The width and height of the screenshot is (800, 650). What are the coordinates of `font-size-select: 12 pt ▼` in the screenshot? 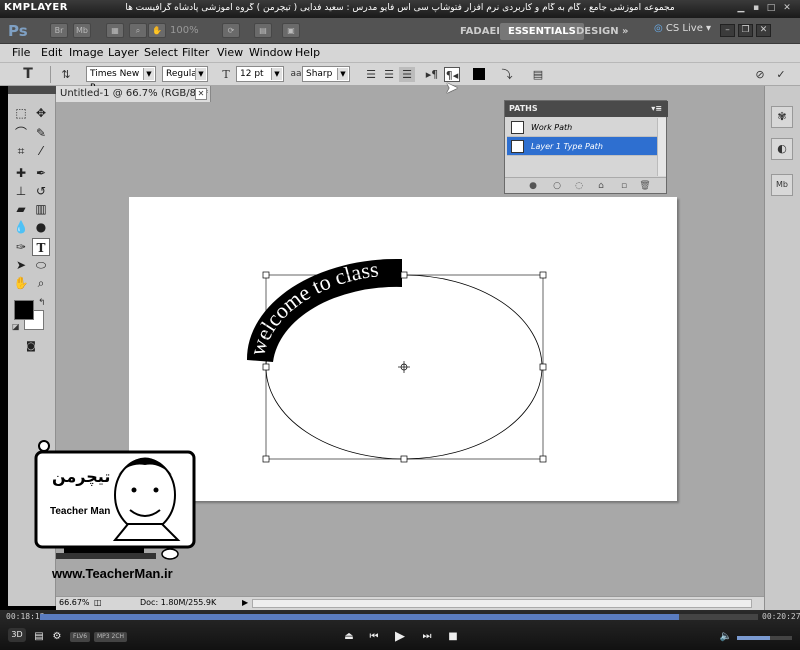 It's located at (260, 74).